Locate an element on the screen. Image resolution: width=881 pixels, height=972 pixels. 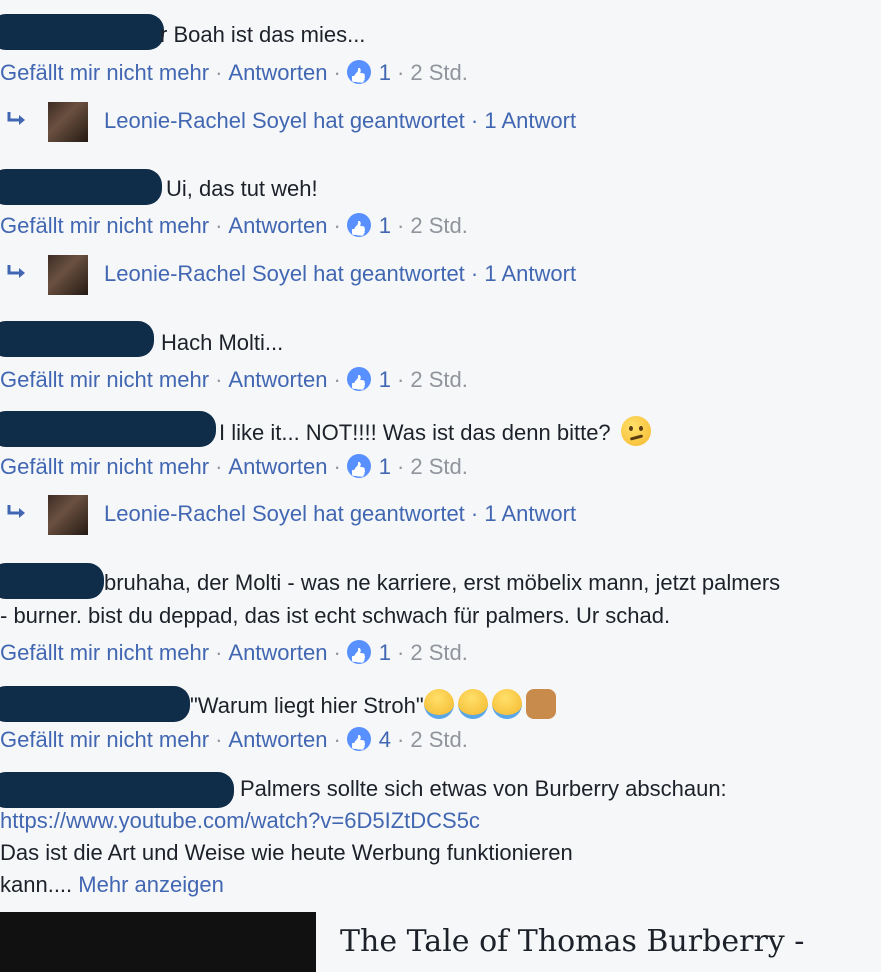
video-thumbnail is located at coordinates (158, 942).